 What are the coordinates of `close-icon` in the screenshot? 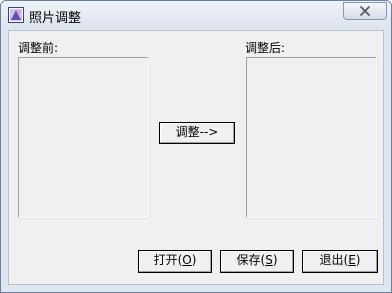 It's located at (365, 11).